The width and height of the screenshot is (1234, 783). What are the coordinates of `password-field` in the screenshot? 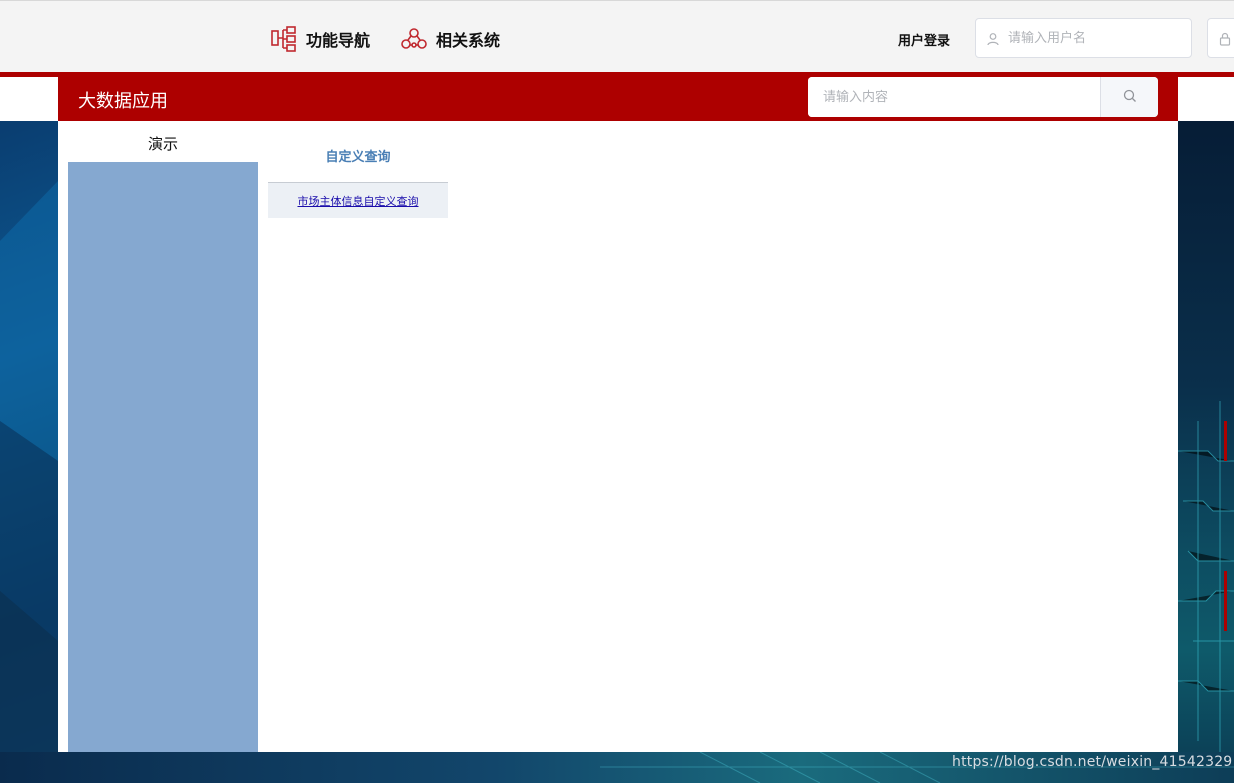 It's located at (1220, 38).